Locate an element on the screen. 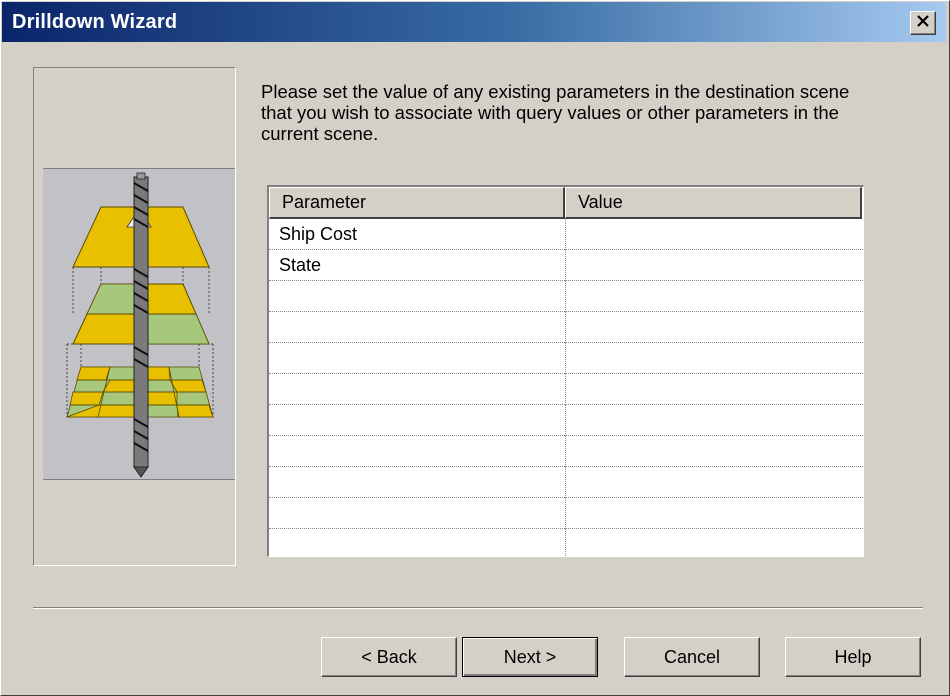  table-row: Ship Cost is located at coordinates (566, 234).